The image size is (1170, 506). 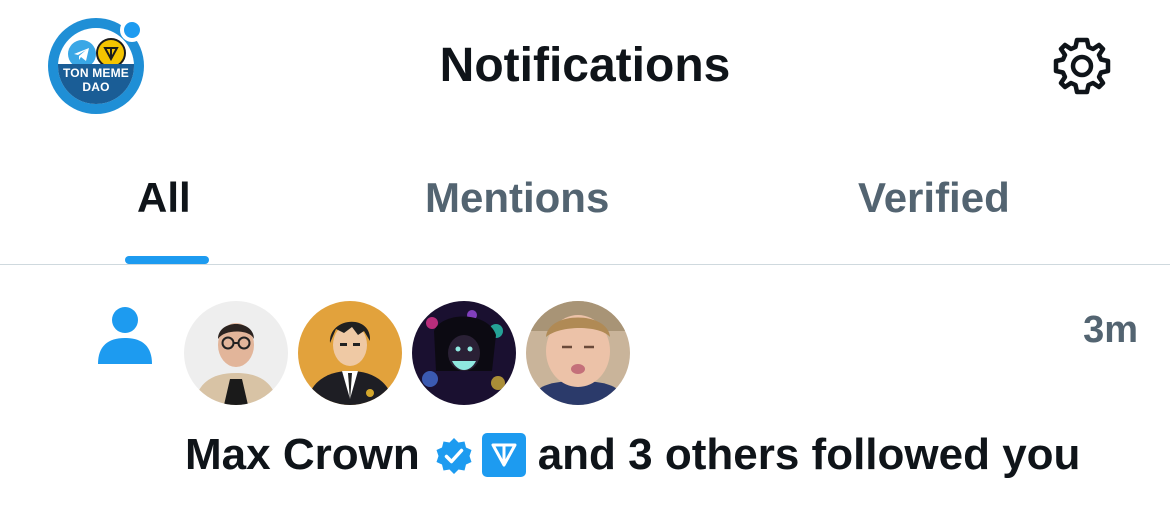 I want to click on gear-icon, so click(x=1082, y=66).